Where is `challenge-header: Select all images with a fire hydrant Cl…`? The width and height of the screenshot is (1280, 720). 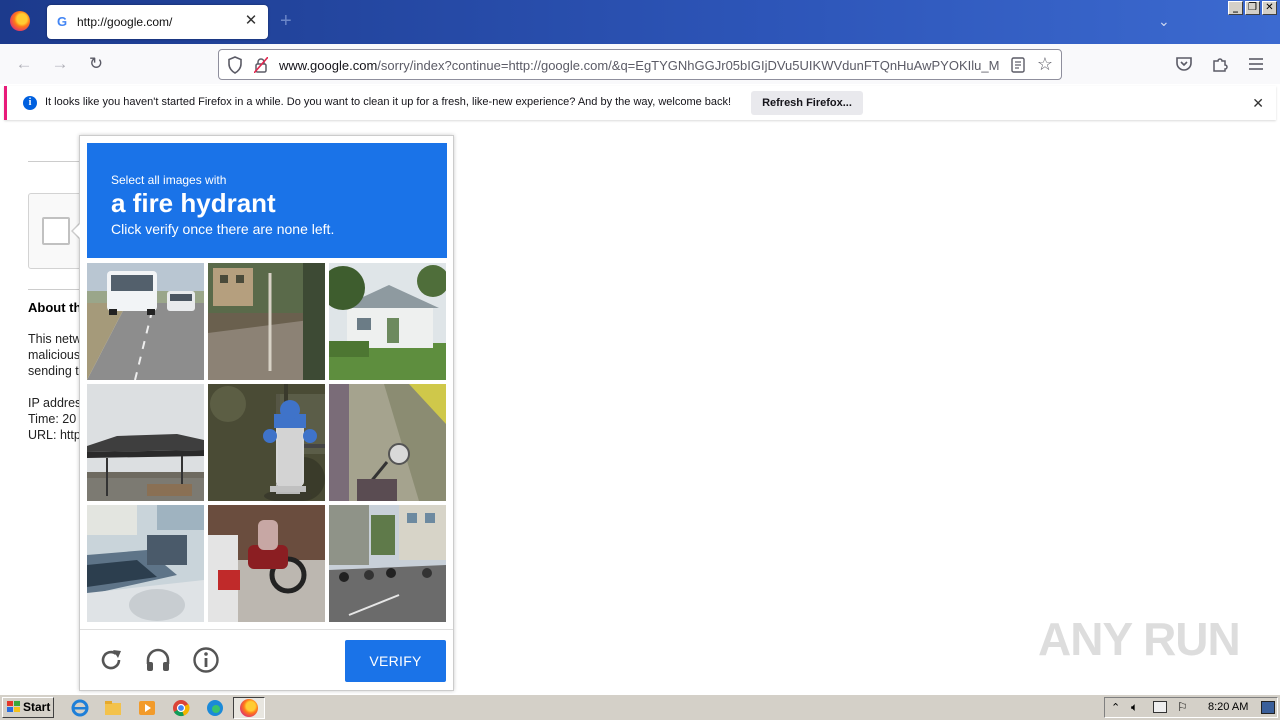
challenge-header: Select all images with a fire hydrant Cl… is located at coordinates (267, 200).